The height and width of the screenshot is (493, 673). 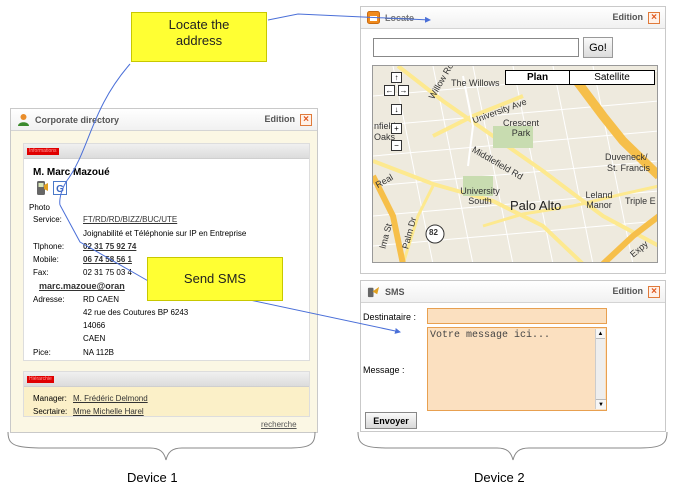 I want to click on sms-title: SMS, so click(x=395, y=292).